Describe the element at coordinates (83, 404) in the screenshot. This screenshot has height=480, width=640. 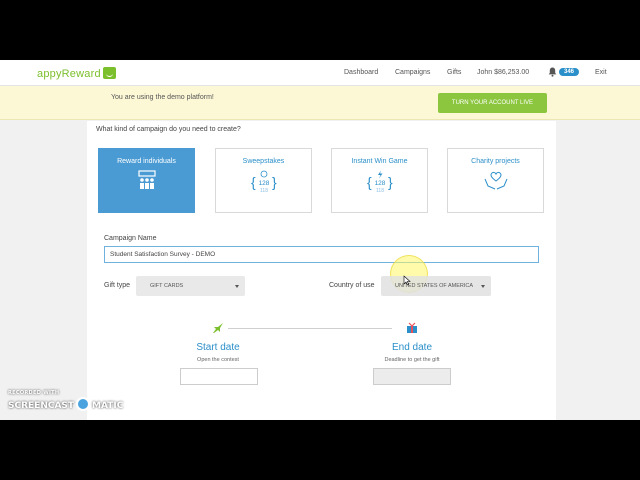
I see `screencast-logo-icon` at that location.